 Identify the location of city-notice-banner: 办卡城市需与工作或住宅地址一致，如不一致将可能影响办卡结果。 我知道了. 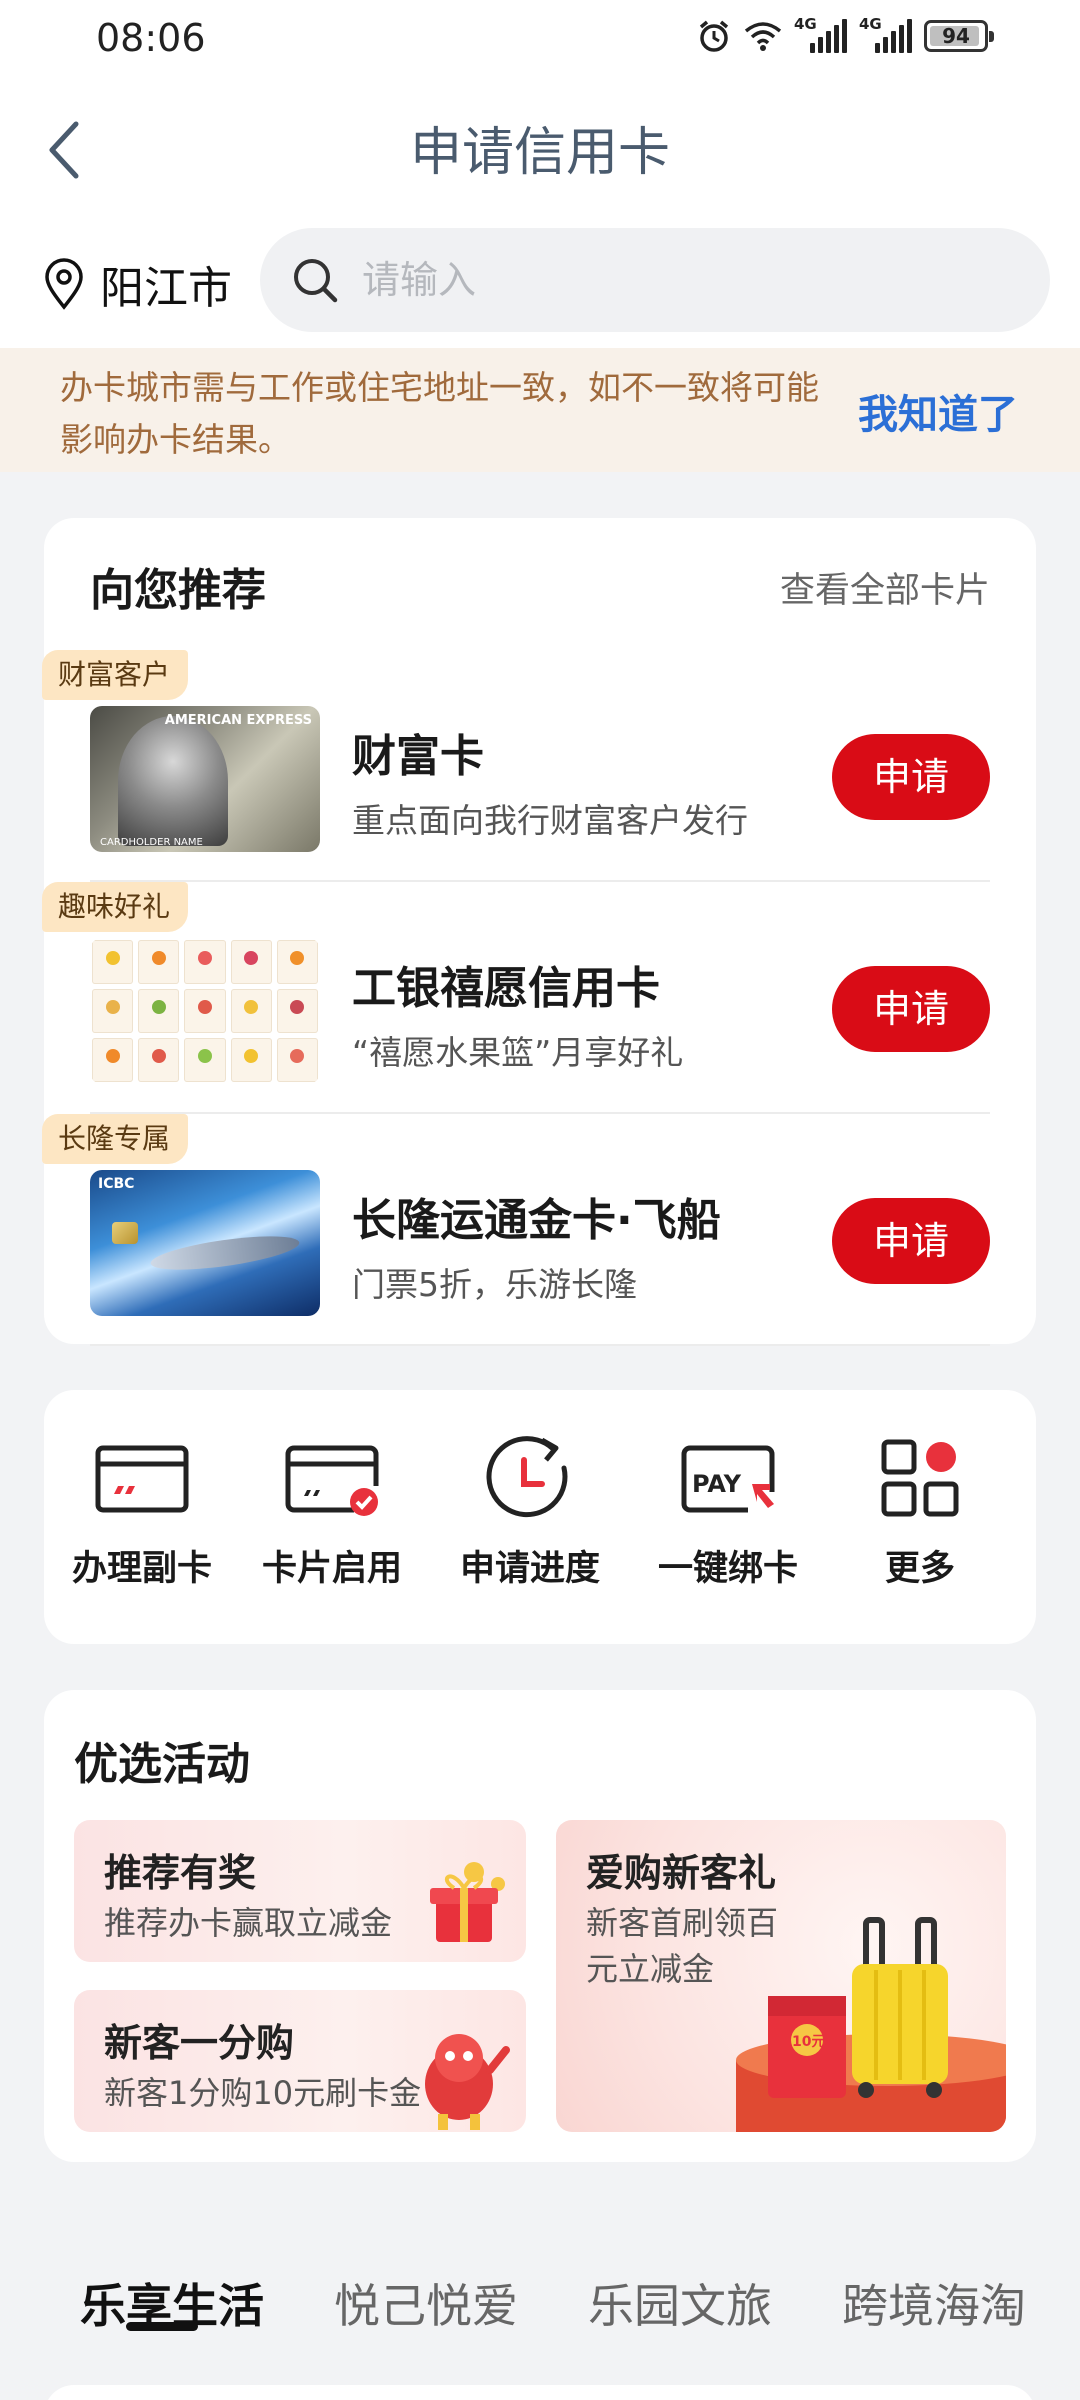
(540, 410).